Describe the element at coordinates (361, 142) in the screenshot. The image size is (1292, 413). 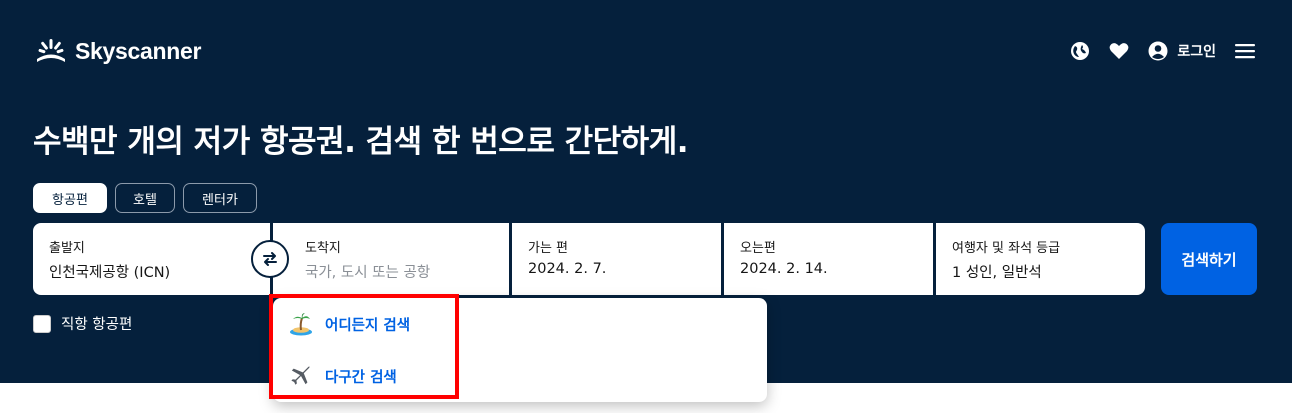
I see `page-headline: 수백만 개의 저가 항공권. 검색 한 번으로 간단하게.` at that location.